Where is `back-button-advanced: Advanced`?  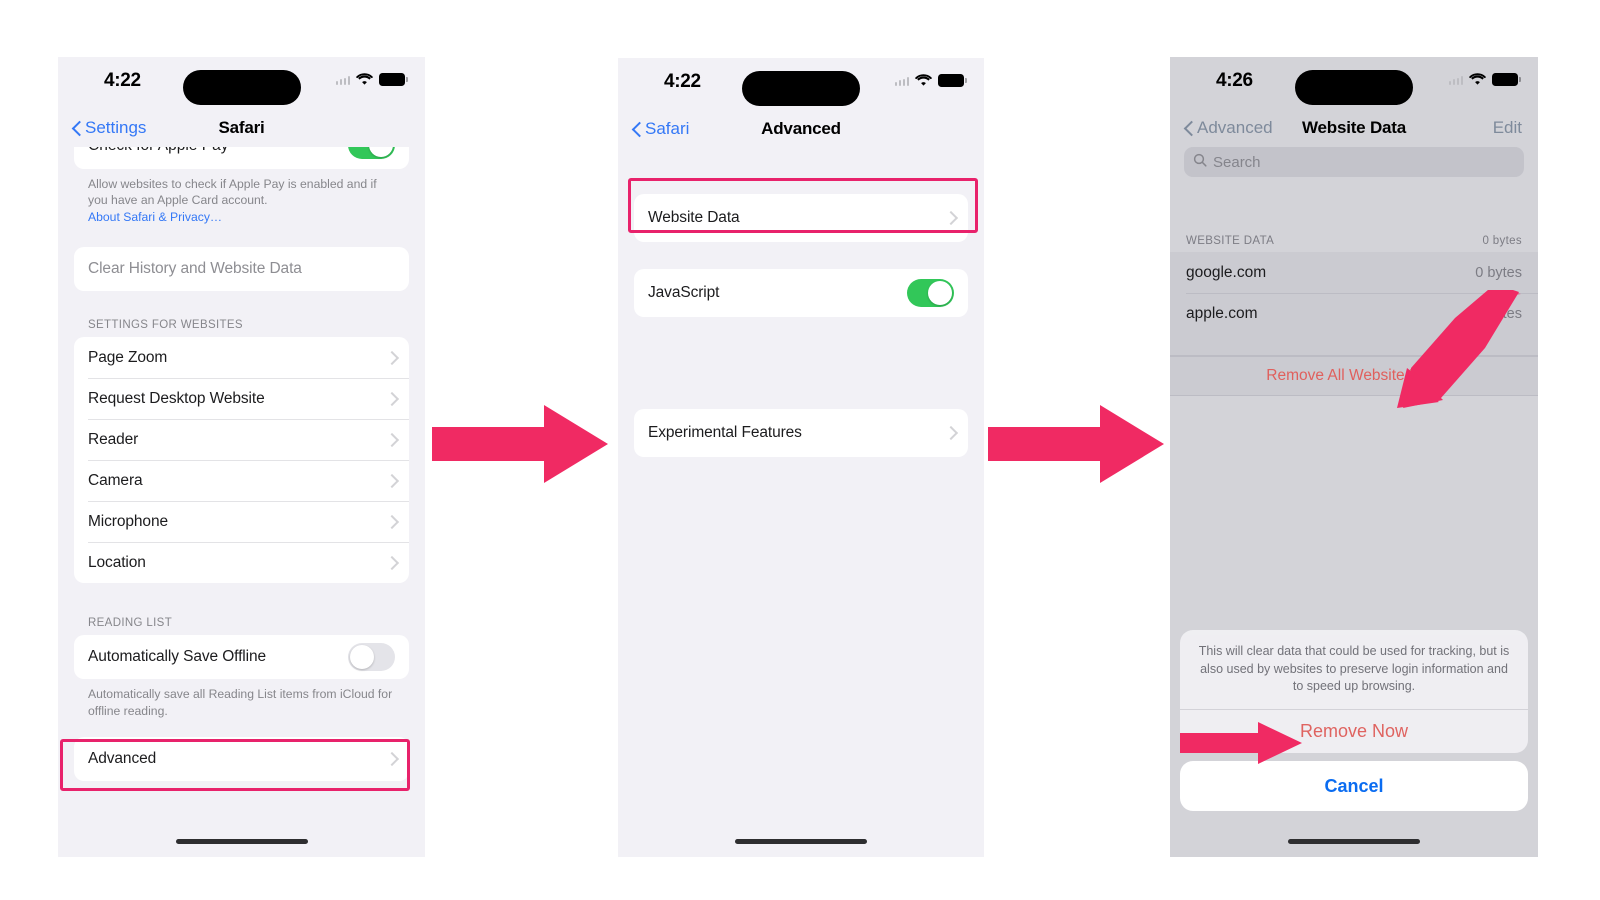 back-button-advanced: Advanced is located at coordinates (1228, 128).